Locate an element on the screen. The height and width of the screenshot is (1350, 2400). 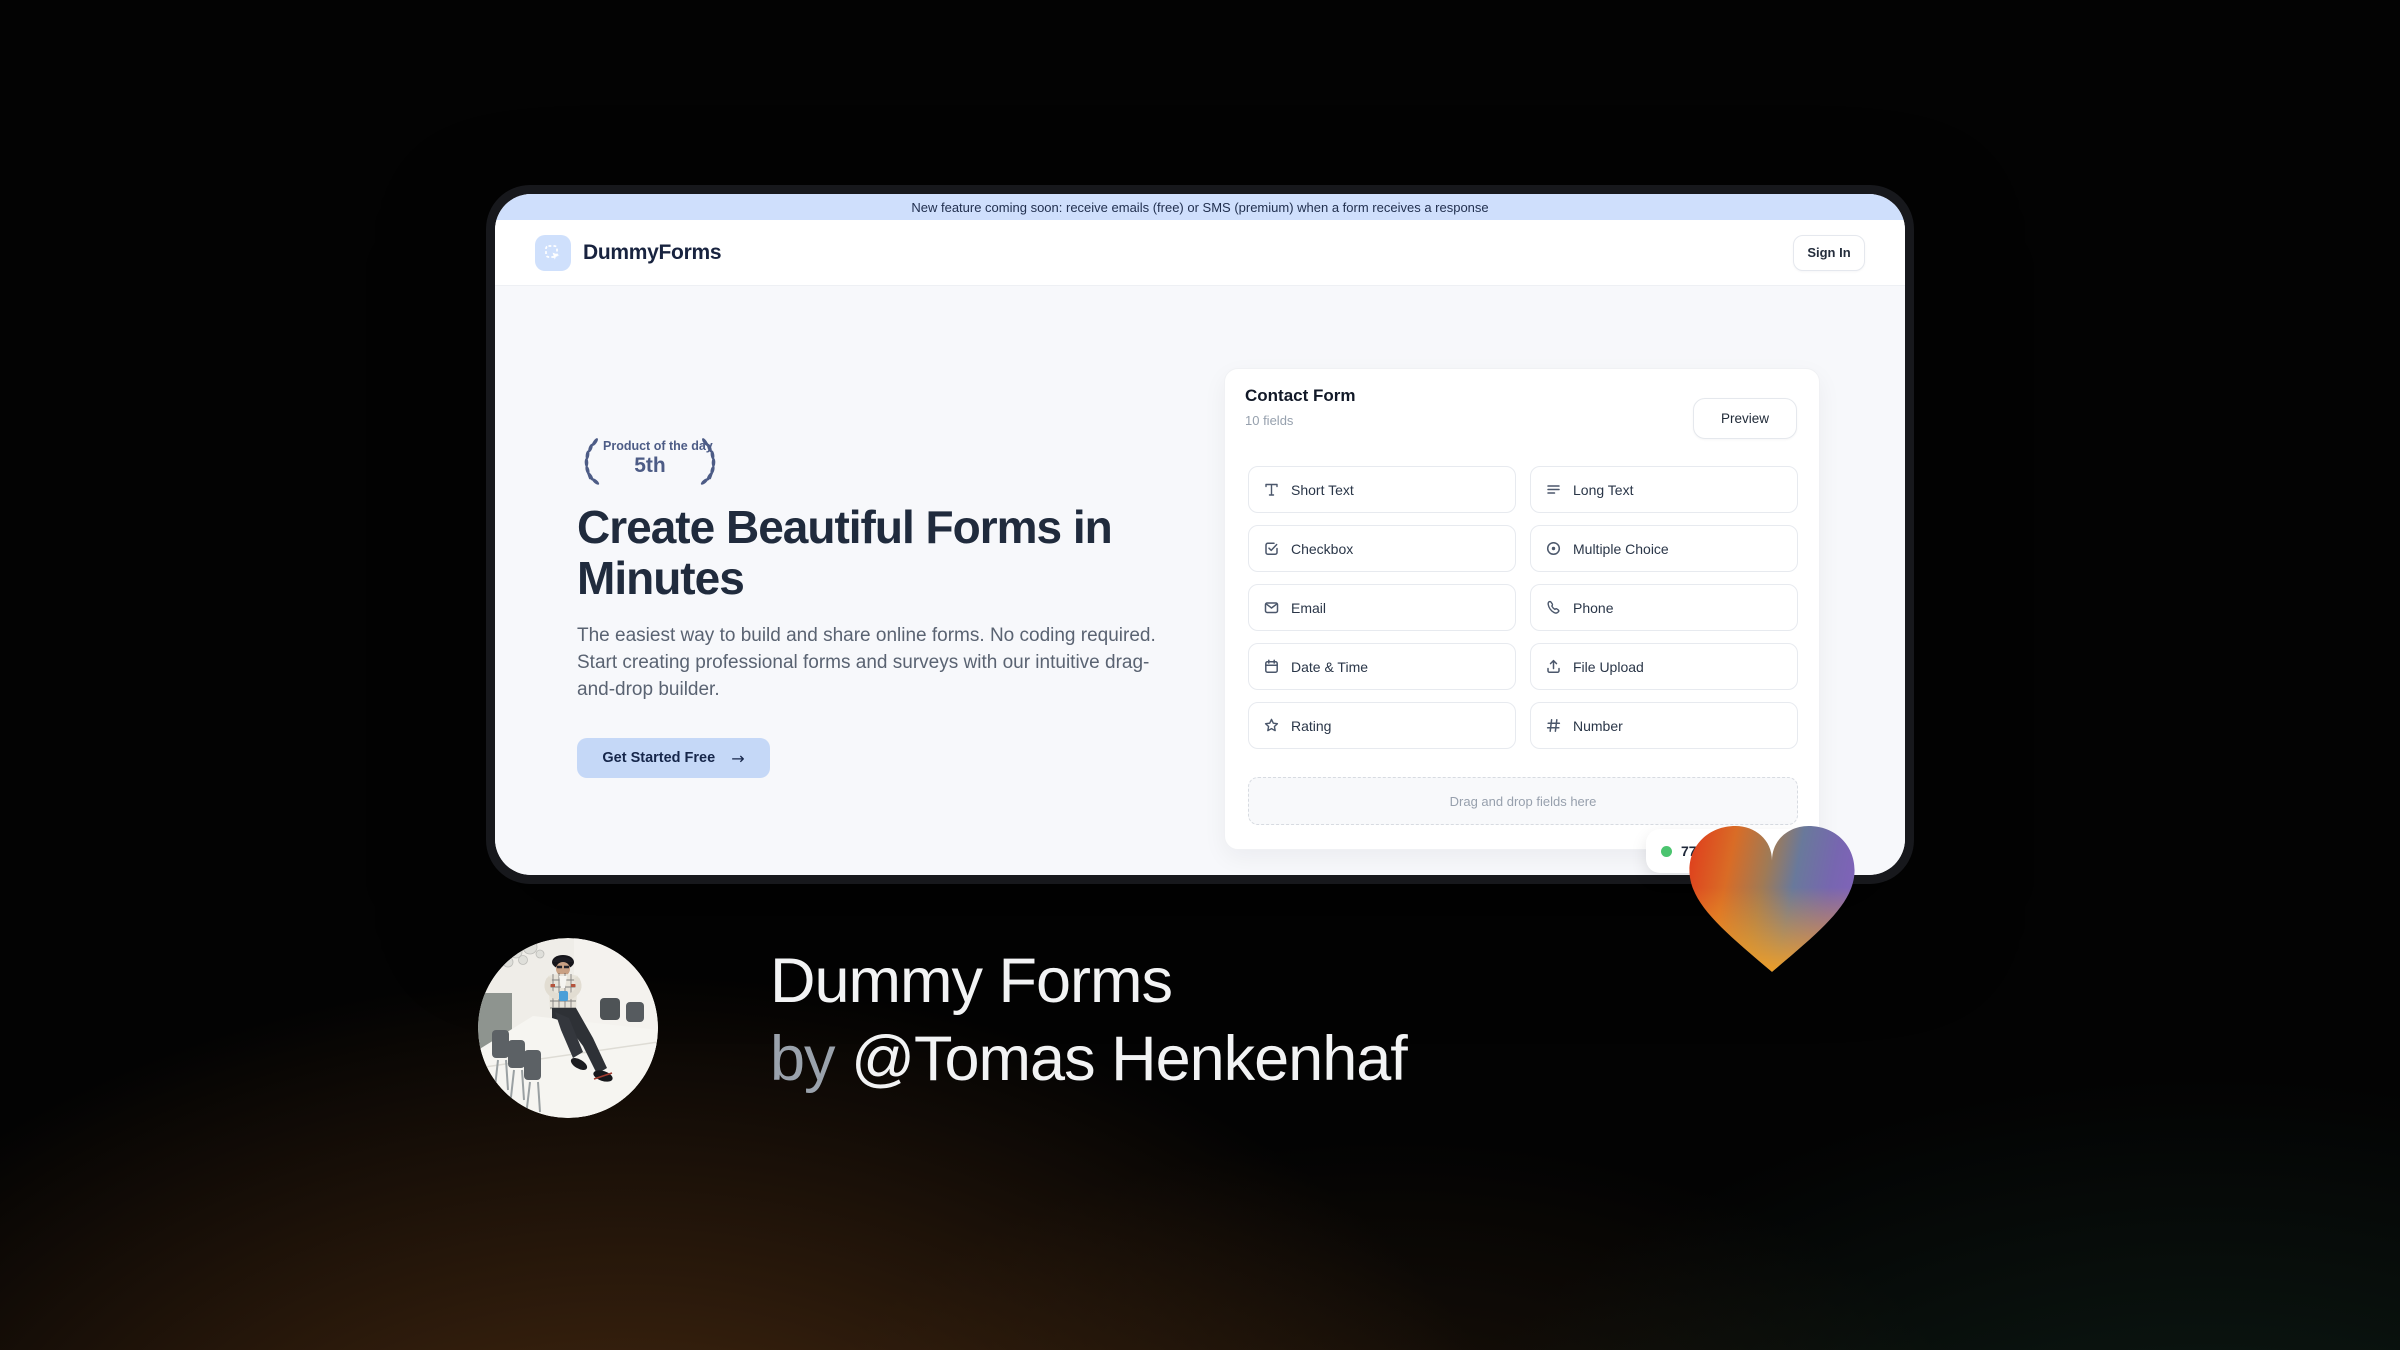
dropzone-text: Drag and drop fields here is located at coordinates (1523, 801).